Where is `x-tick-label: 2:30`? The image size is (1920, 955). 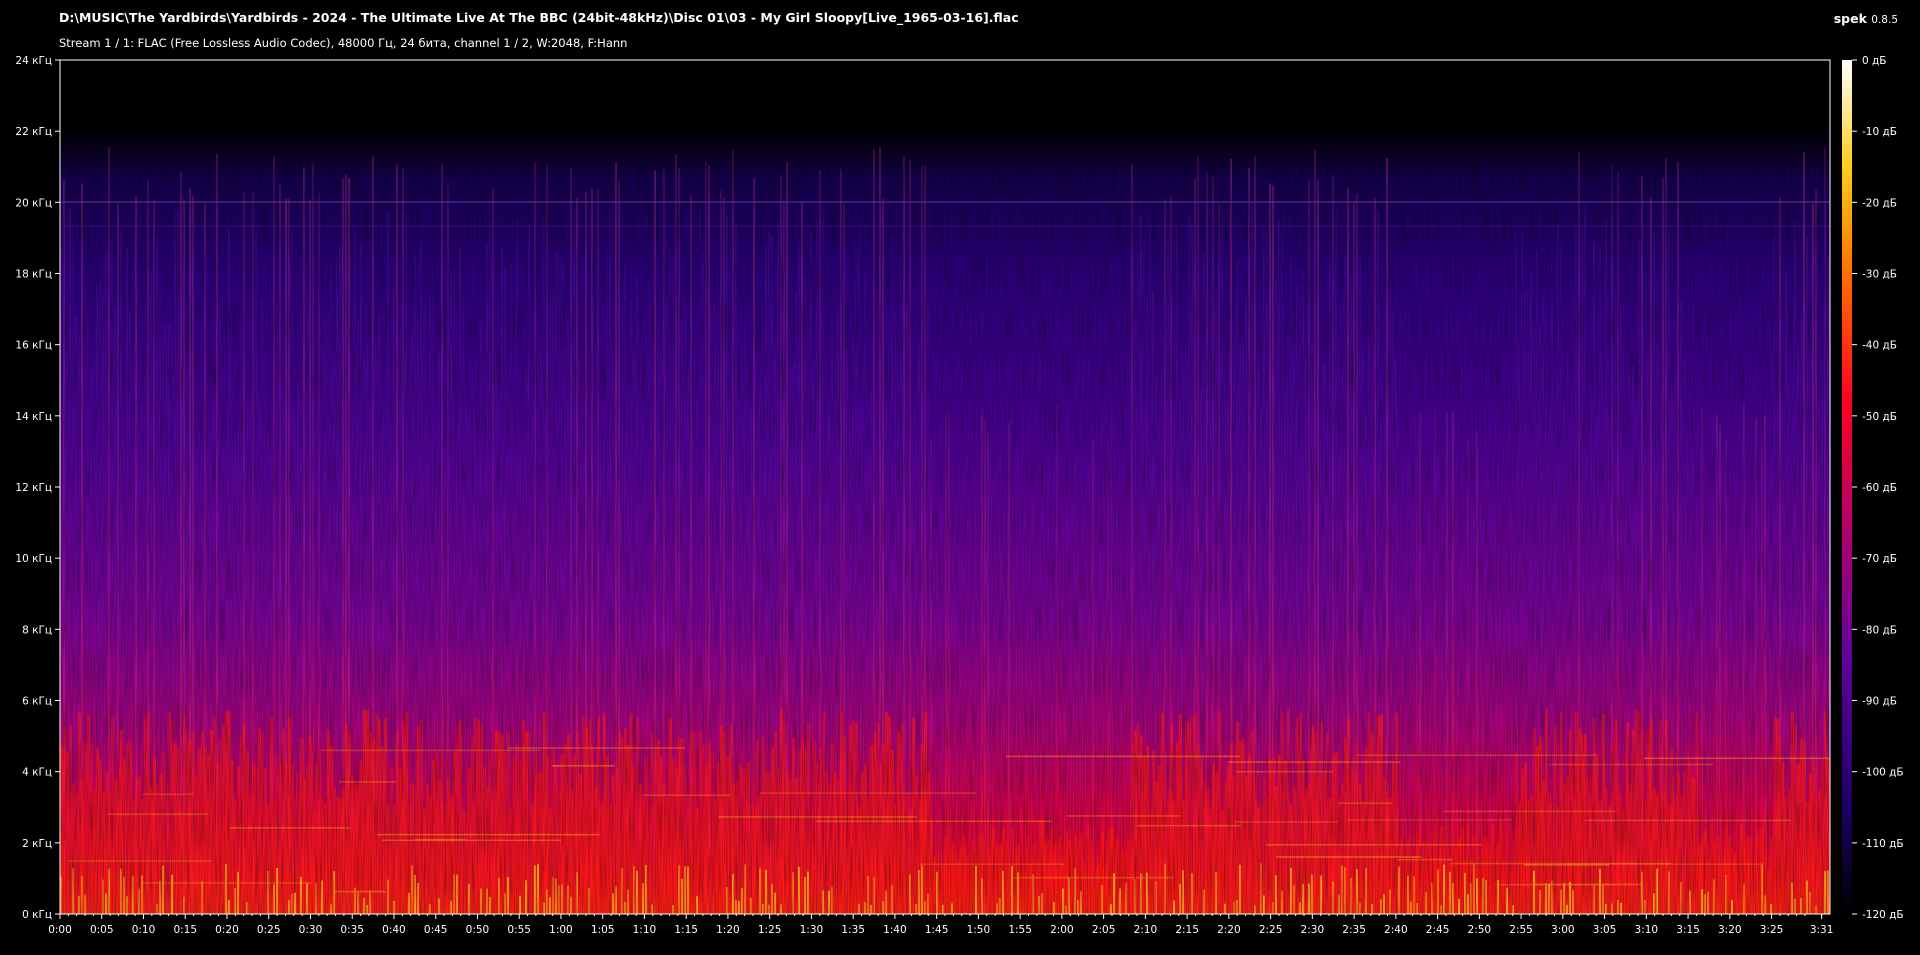 x-tick-label: 2:30 is located at coordinates (1313, 930).